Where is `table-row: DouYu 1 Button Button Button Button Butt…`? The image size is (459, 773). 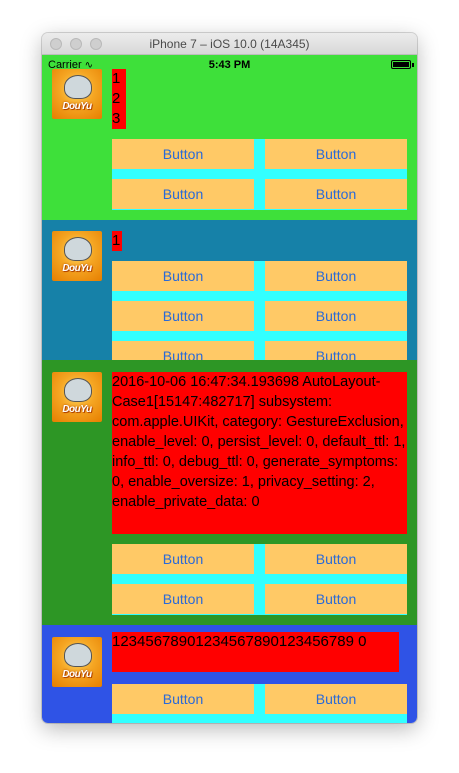 table-row: DouYu 1 Button Button Button Button Butt… is located at coordinates (229, 290).